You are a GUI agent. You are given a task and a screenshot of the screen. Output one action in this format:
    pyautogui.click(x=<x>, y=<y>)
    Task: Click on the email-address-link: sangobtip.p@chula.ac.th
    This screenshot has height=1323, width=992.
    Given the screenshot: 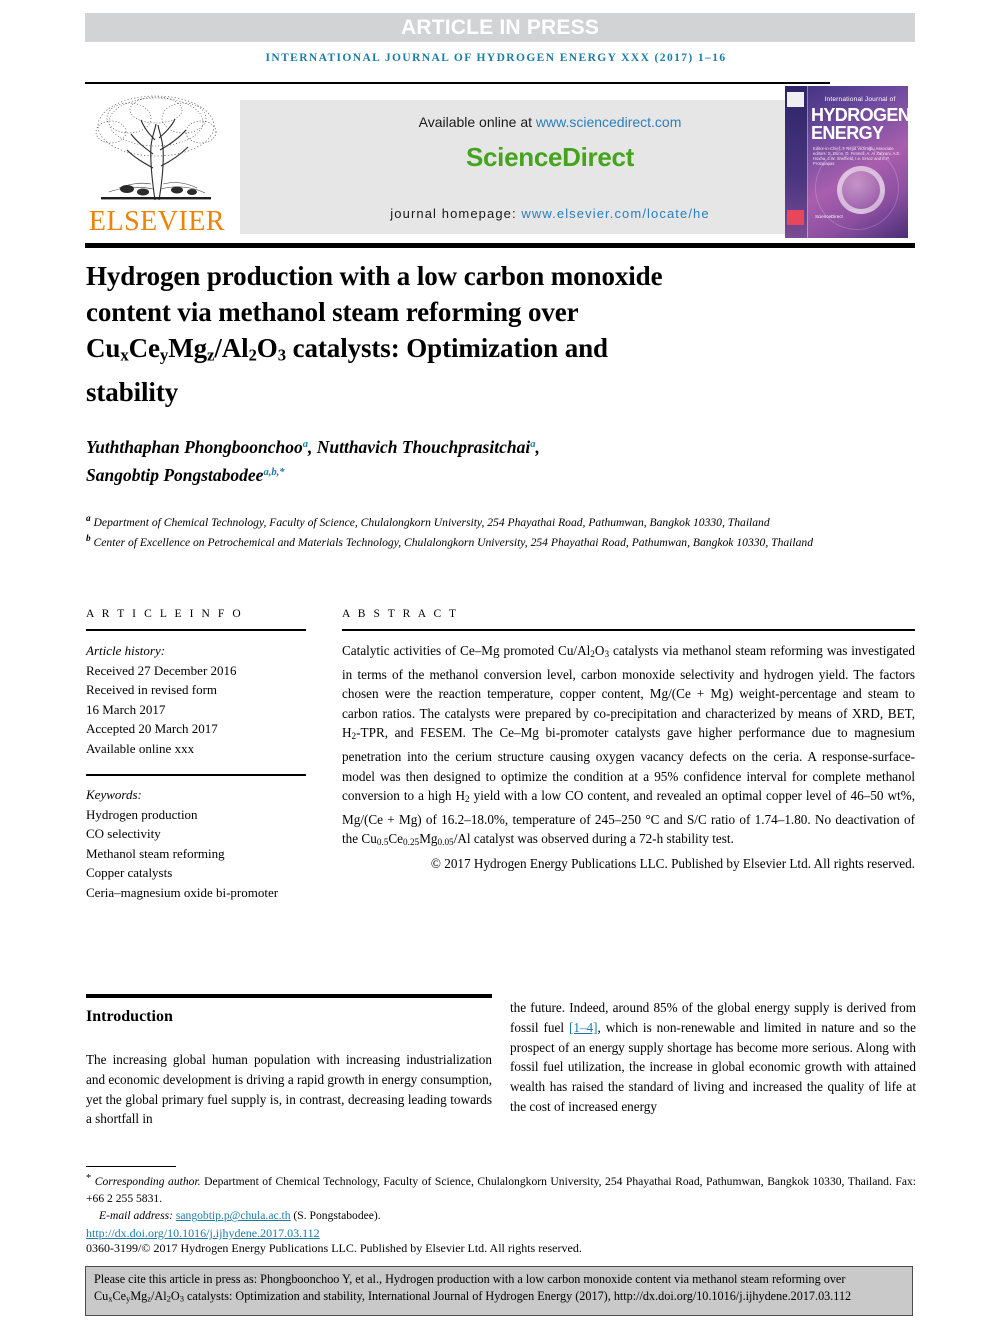 What is the action you would take?
    pyautogui.click(x=233, y=1215)
    